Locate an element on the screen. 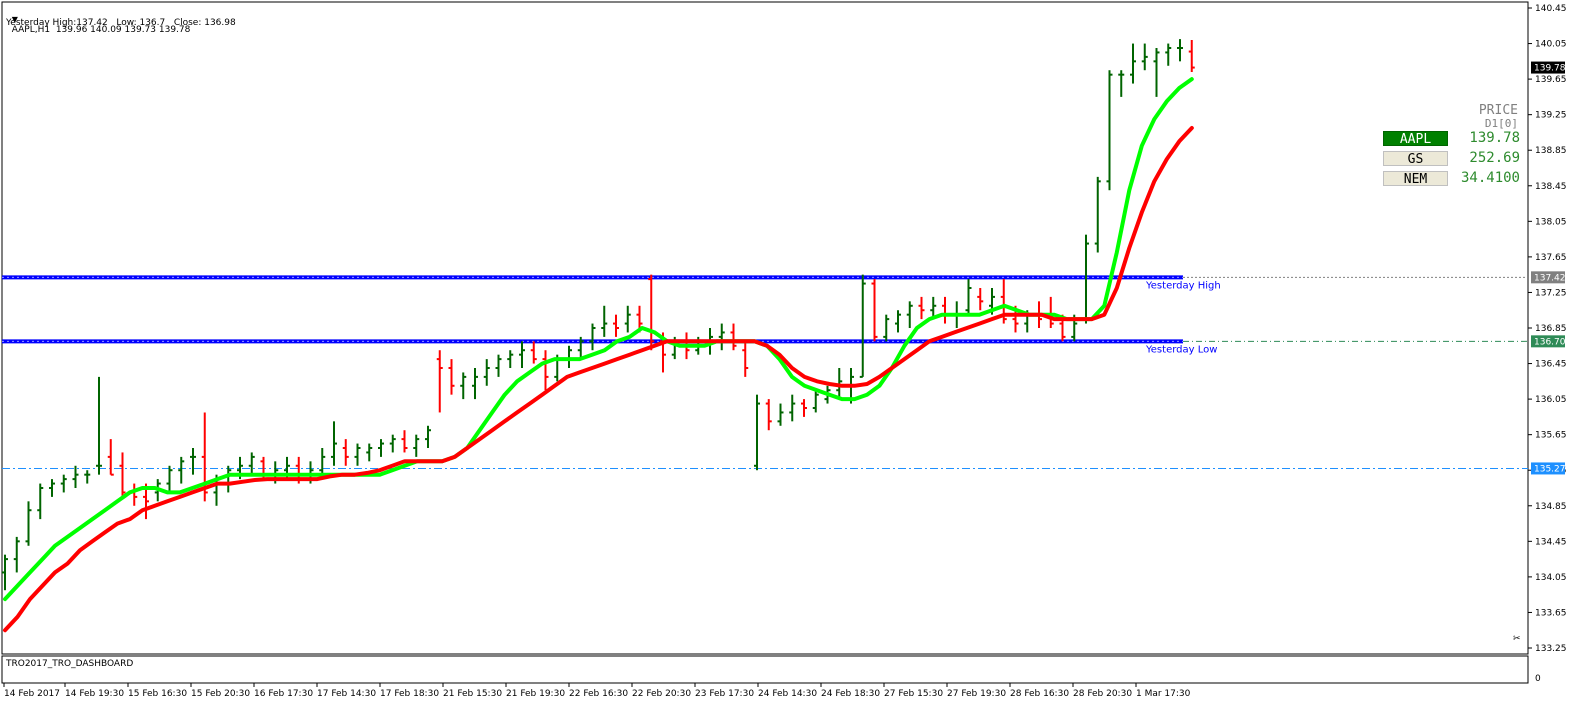  dashboard-price-heading: PRICE is located at coordinates (1498, 110).